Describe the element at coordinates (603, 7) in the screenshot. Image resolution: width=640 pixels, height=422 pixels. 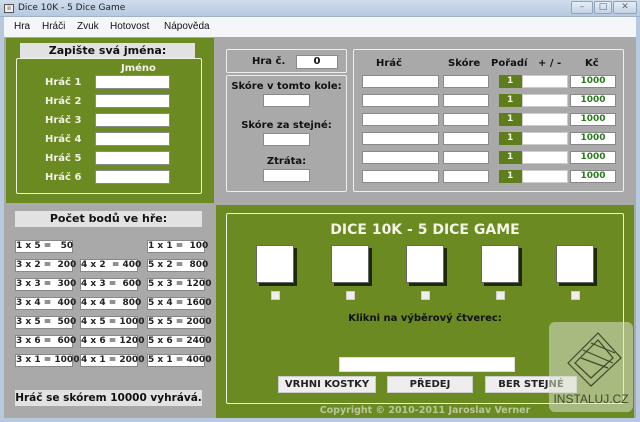
I see `maximize-button: □` at that location.